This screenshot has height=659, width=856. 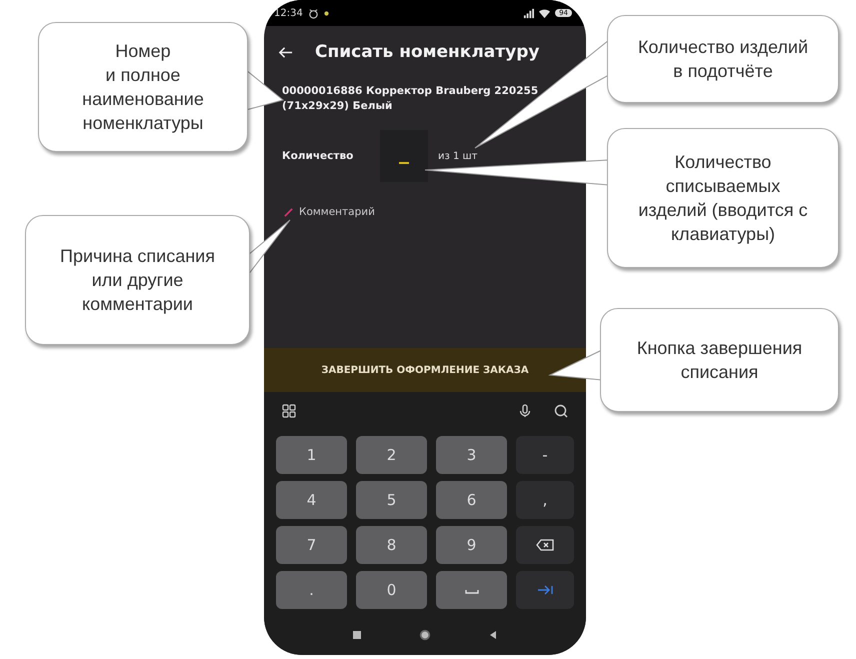 I want to click on status-time: 12:34, so click(x=288, y=13).